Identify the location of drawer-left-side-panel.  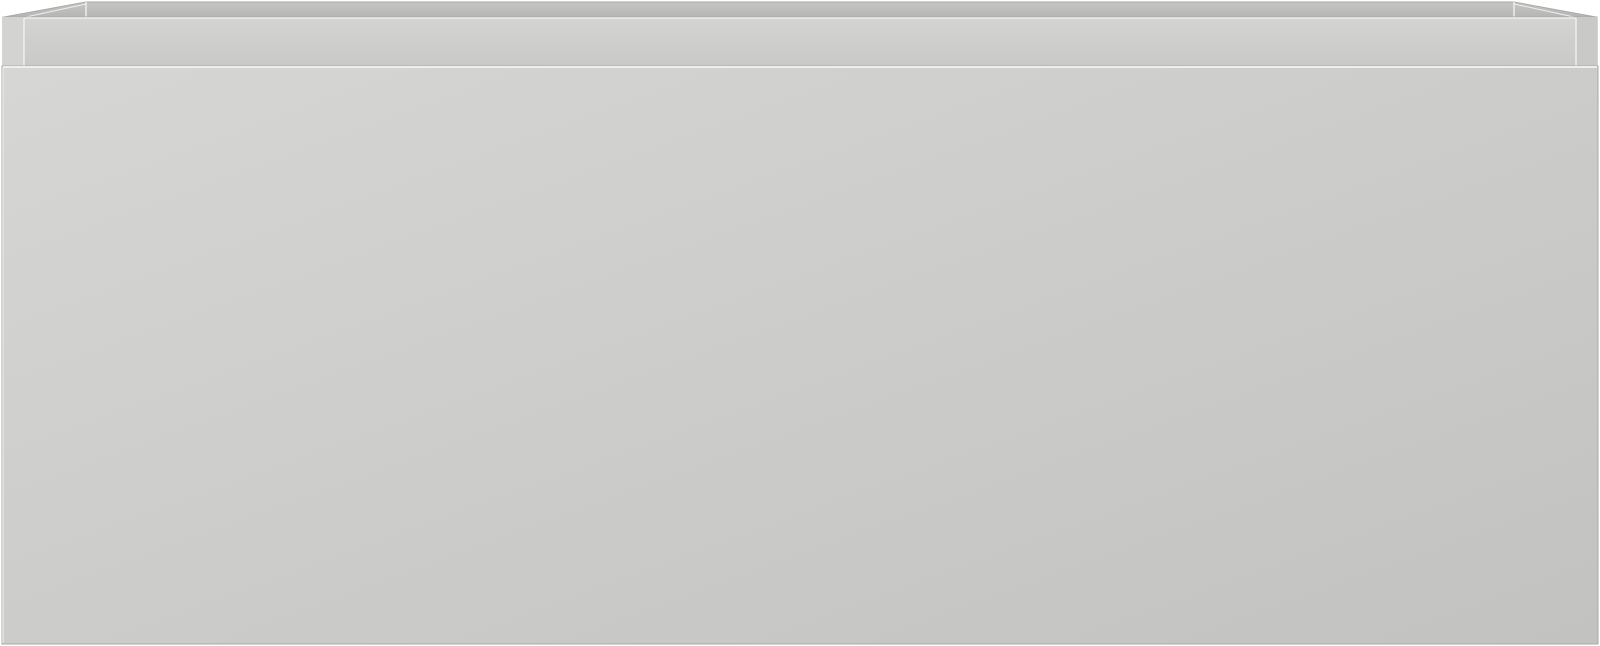
(13, 41).